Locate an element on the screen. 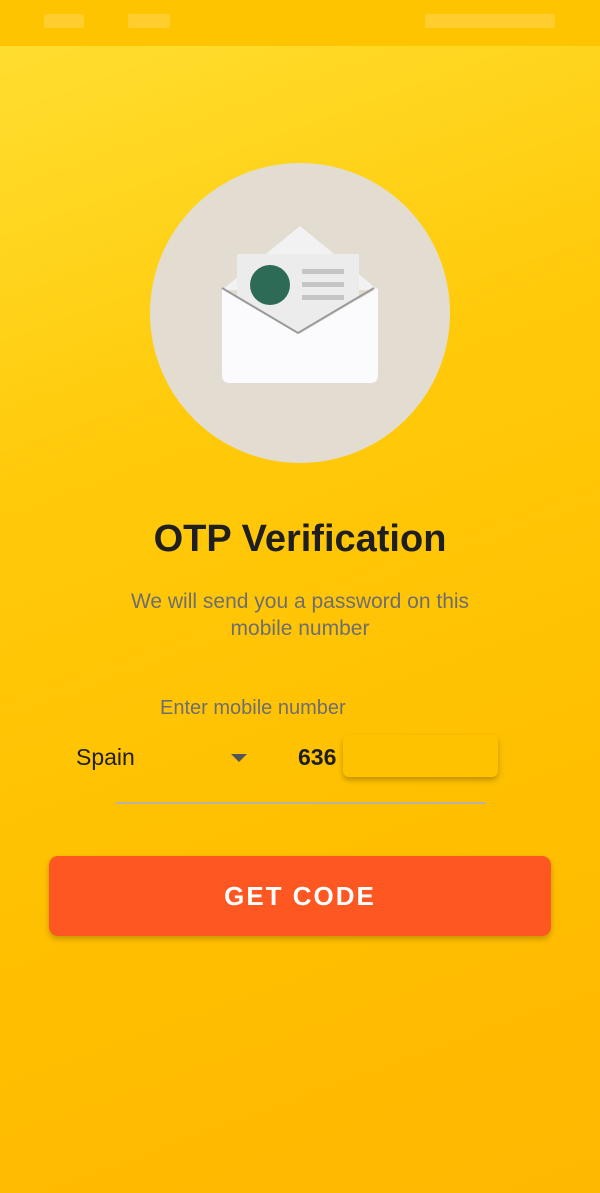  status-bar is located at coordinates (300, 23).